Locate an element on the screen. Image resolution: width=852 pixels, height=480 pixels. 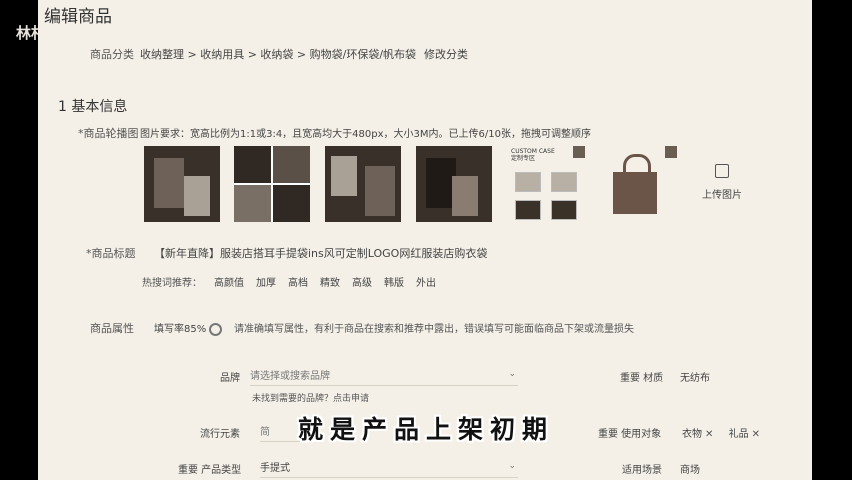
image-upload-icon is located at coordinates (722, 171).